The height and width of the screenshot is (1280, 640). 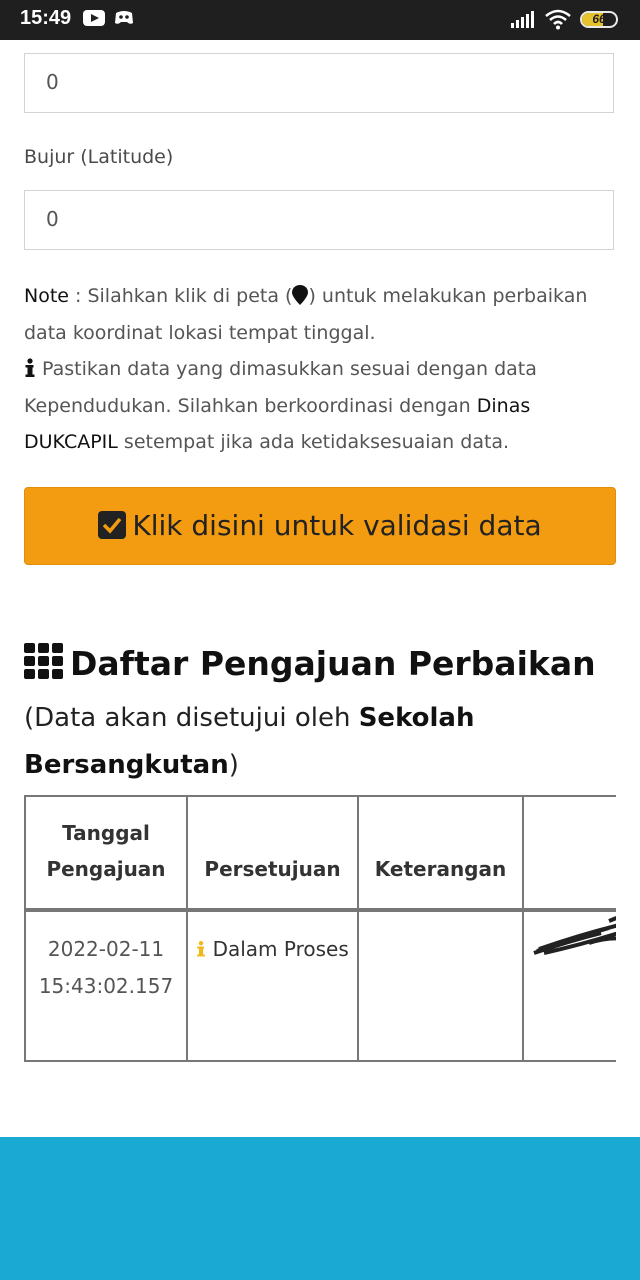 What do you see at coordinates (46, 18) in the screenshot?
I see `status-time: 15:49` at bounding box center [46, 18].